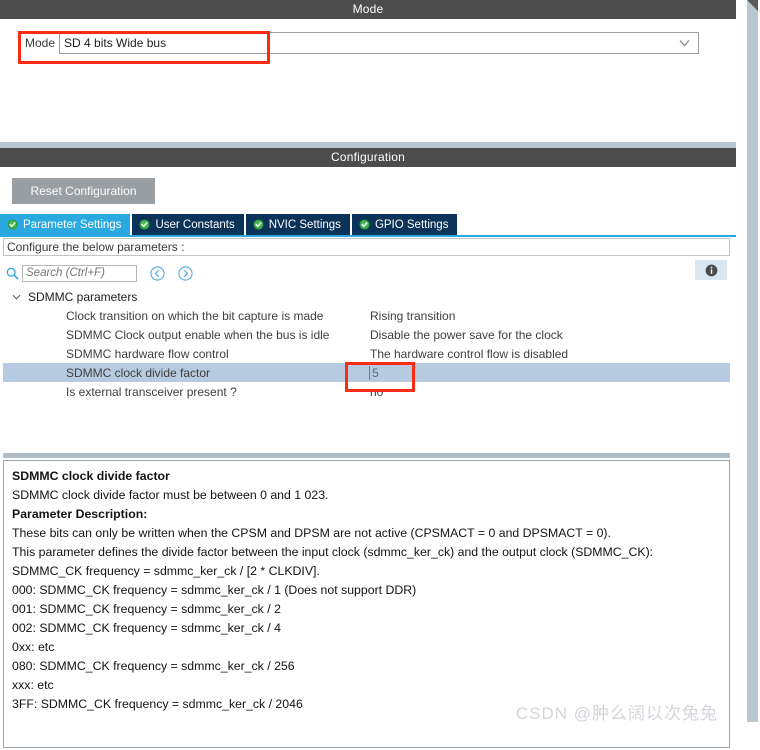 The height and width of the screenshot is (750, 760). Describe the element at coordinates (195, 224) in the screenshot. I see `tab-label: User Constants` at that location.